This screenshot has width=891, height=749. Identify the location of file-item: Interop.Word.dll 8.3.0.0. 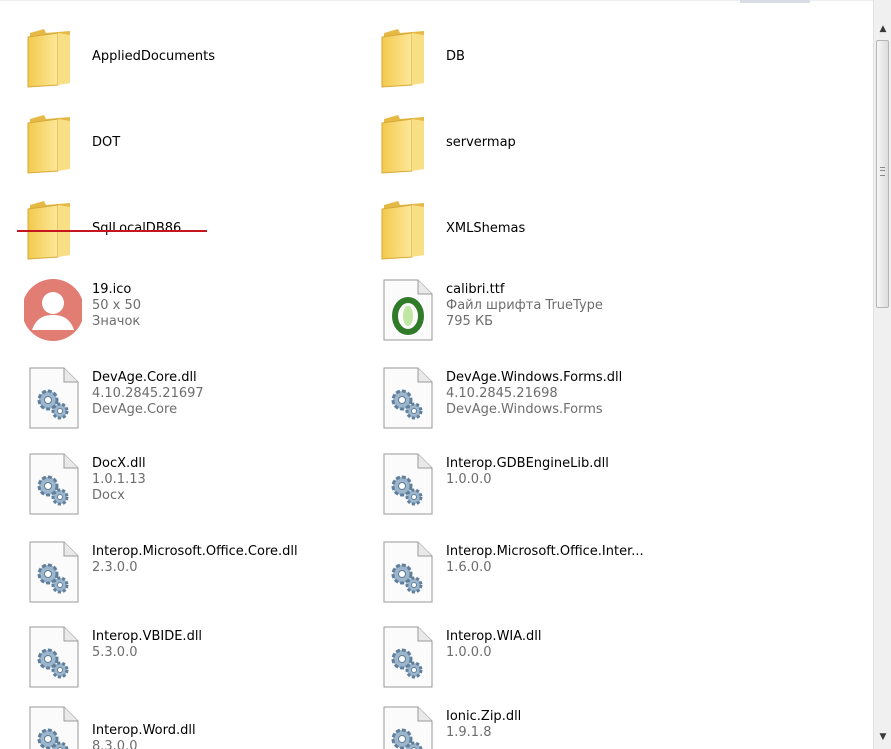
(181, 727).